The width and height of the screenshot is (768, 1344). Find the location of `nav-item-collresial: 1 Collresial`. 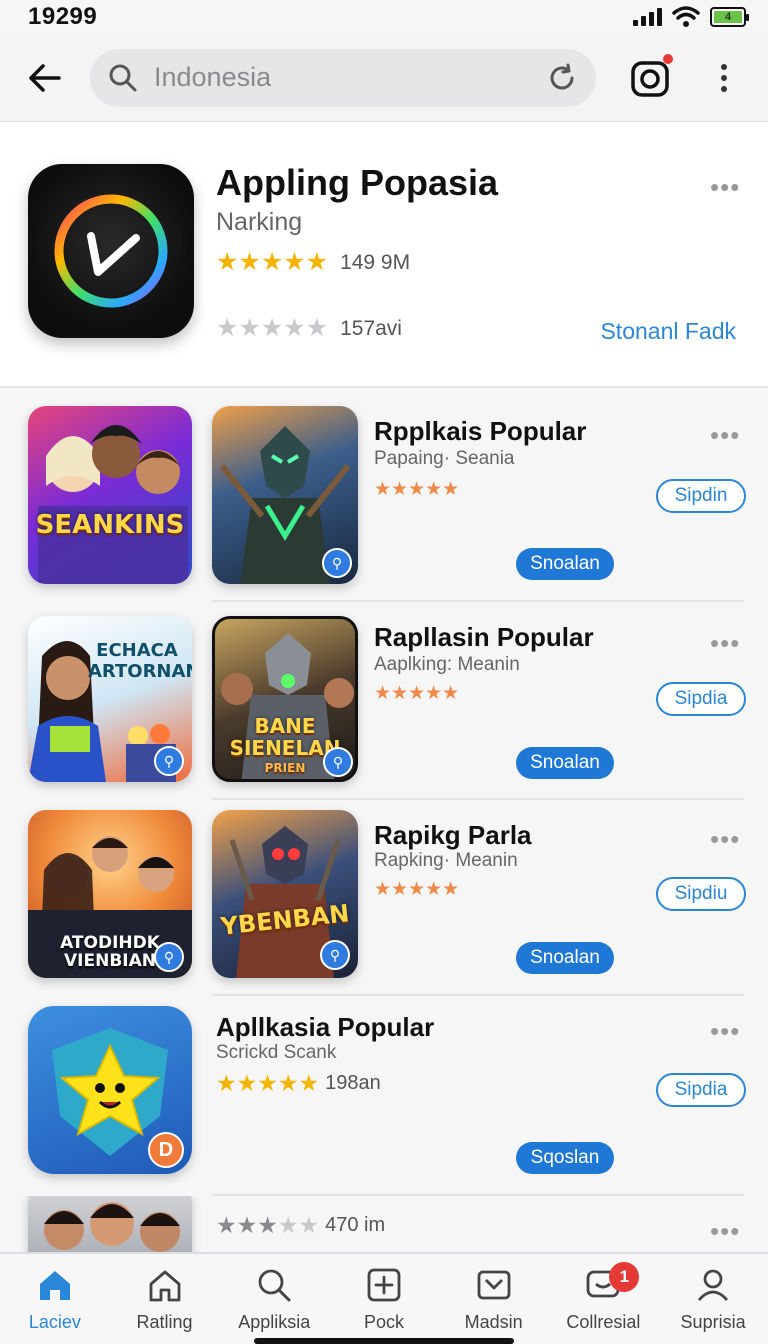

nav-item-collresial: 1 Collresial is located at coordinates (603, 1297).